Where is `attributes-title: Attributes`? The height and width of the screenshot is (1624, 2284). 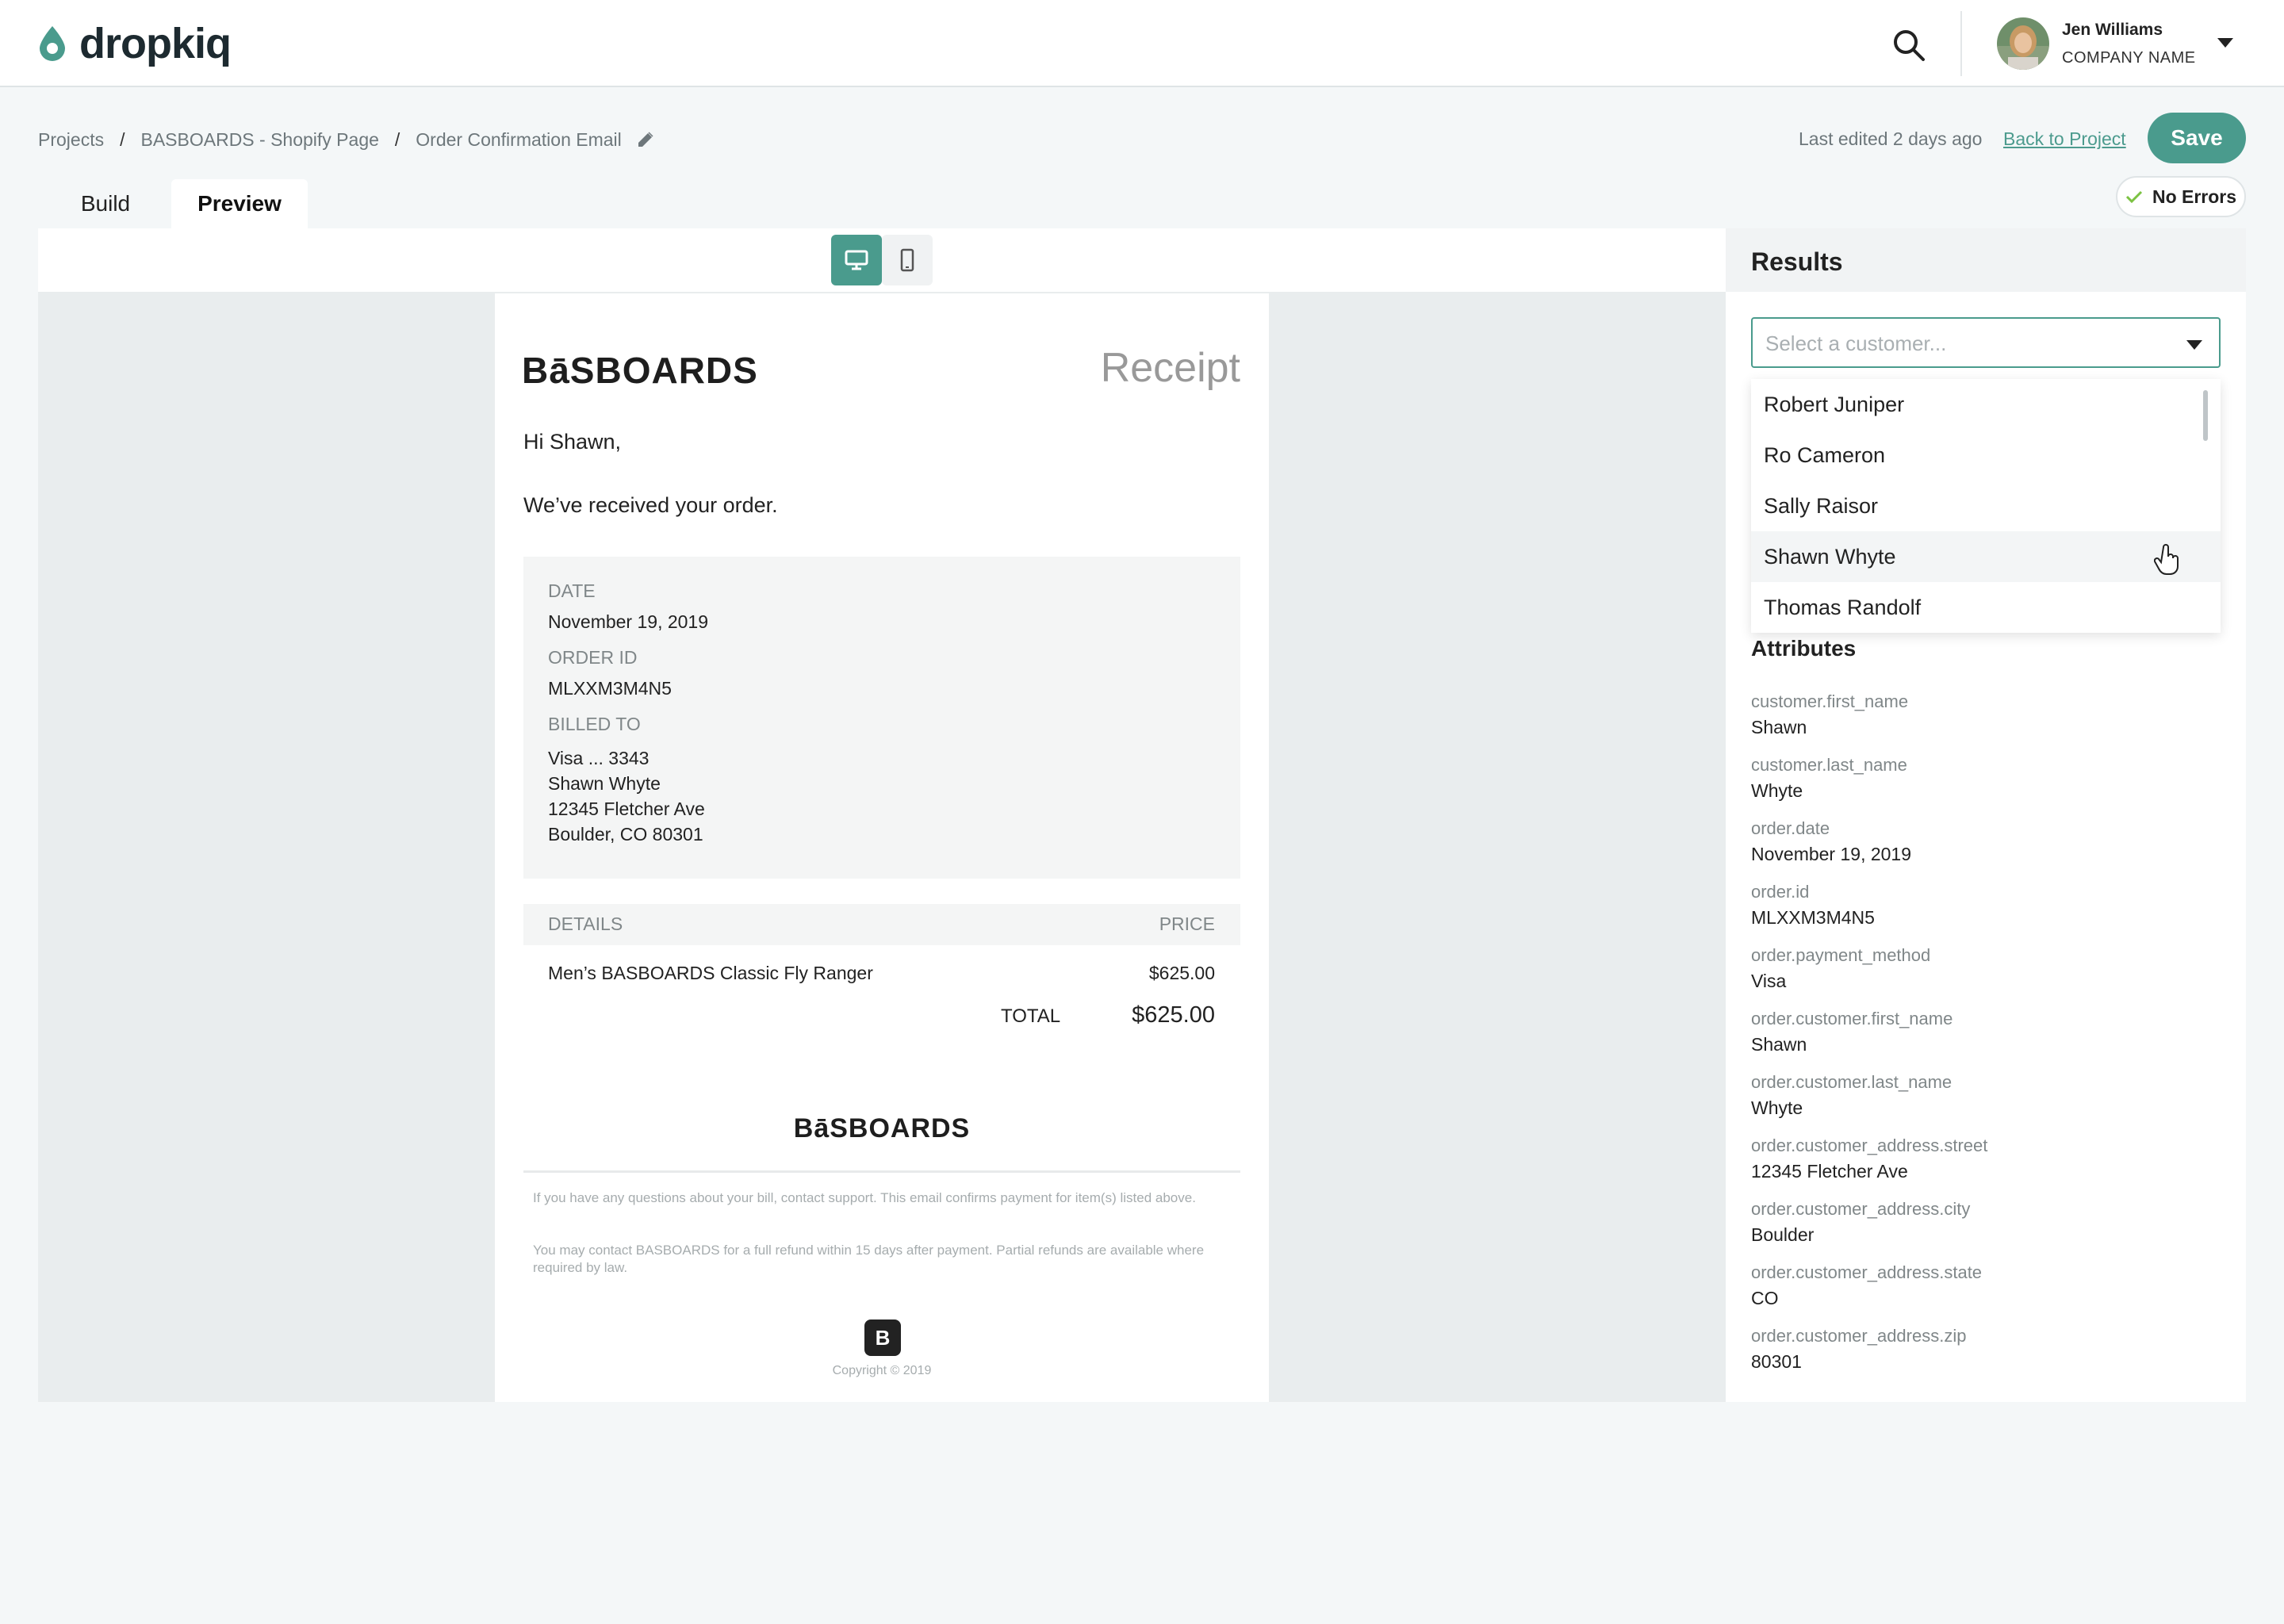 attributes-title: Attributes is located at coordinates (1804, 648).